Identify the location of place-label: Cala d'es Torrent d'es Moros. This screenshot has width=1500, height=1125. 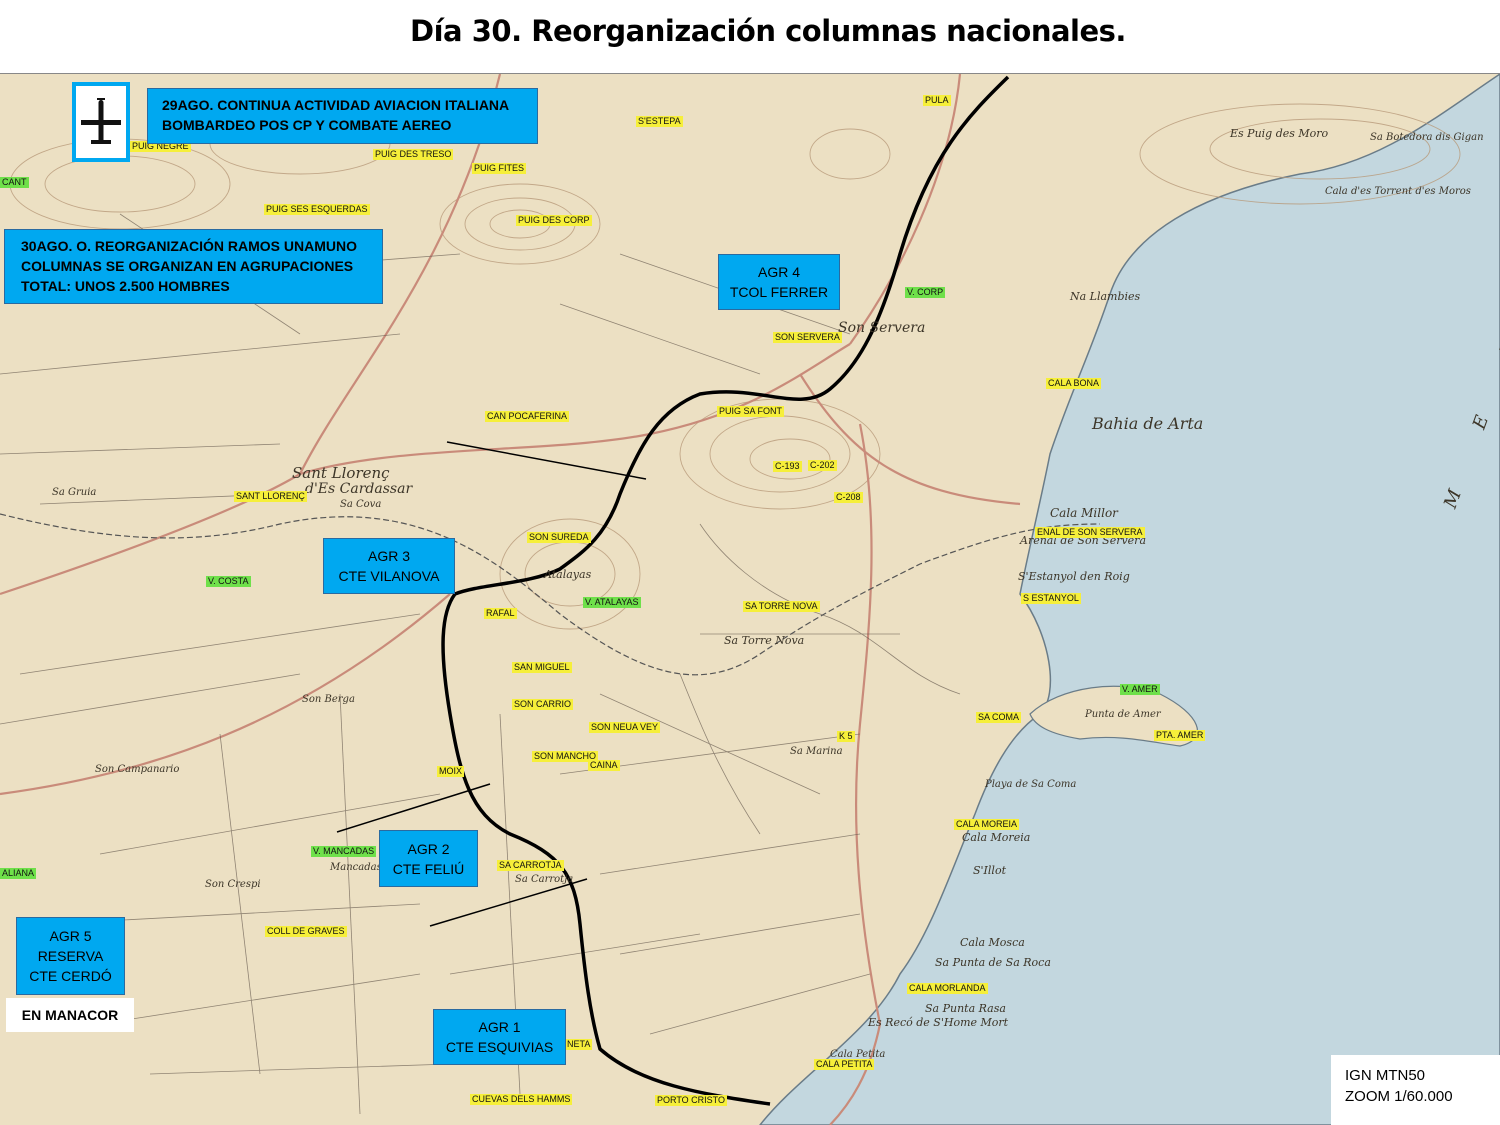
(1398, 191).